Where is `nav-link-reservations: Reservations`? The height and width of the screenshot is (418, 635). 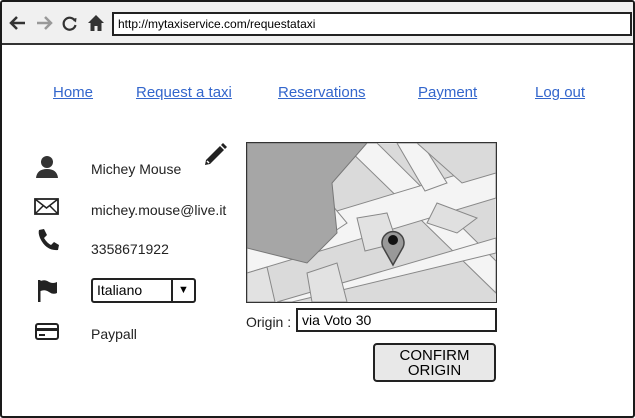 nav-link-reservations: Reservations is located at coordinates (322, 92).